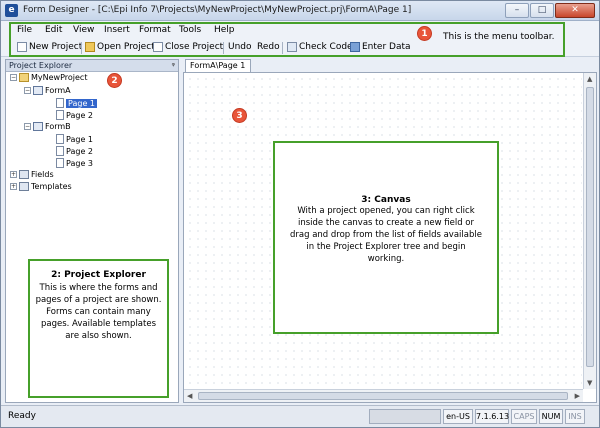 The width and height of the screenshot is (600, 428). What do you see at coordinates (24, 77) in the screenshot?
I see `project-icon` at bounding box center [24, 77].